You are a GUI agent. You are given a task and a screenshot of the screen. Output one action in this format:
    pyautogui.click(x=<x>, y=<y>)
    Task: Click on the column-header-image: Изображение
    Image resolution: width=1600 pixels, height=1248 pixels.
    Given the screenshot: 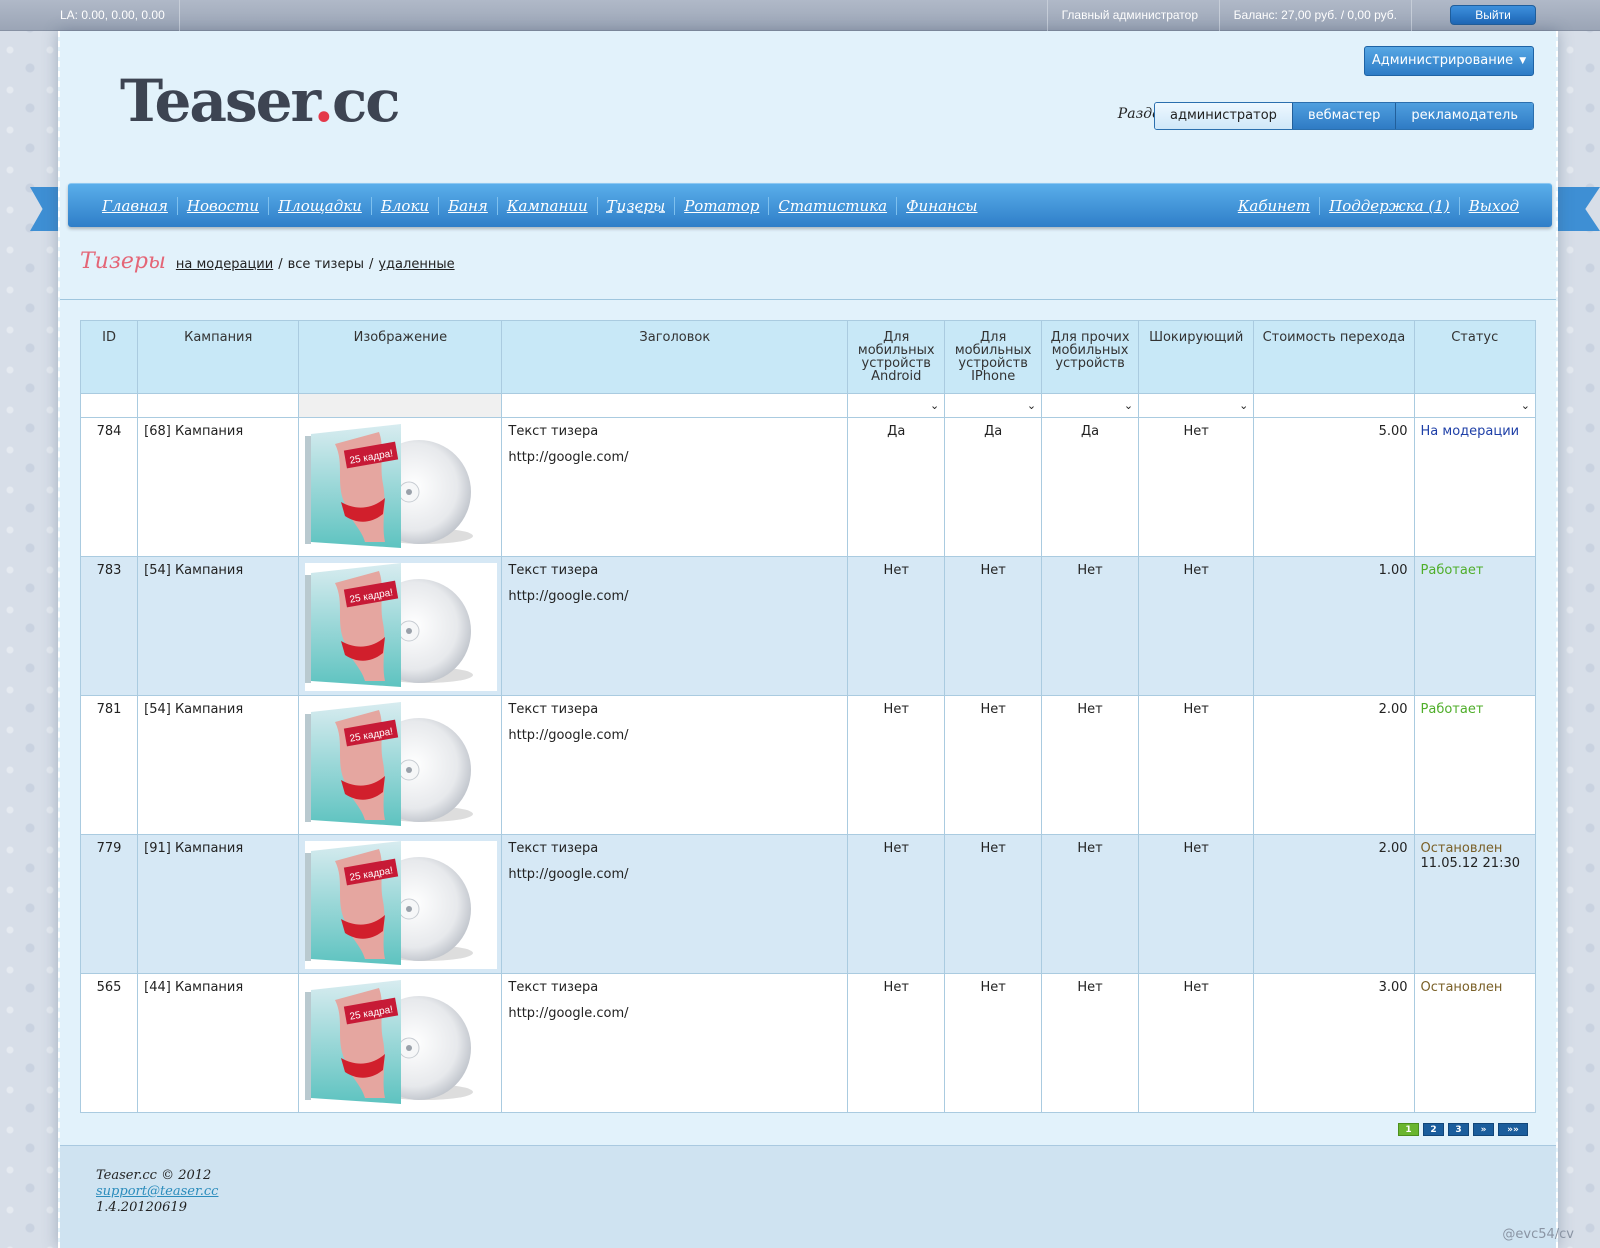 What is the action you would take?
    pyautogui.click(x=400, y=357)
    